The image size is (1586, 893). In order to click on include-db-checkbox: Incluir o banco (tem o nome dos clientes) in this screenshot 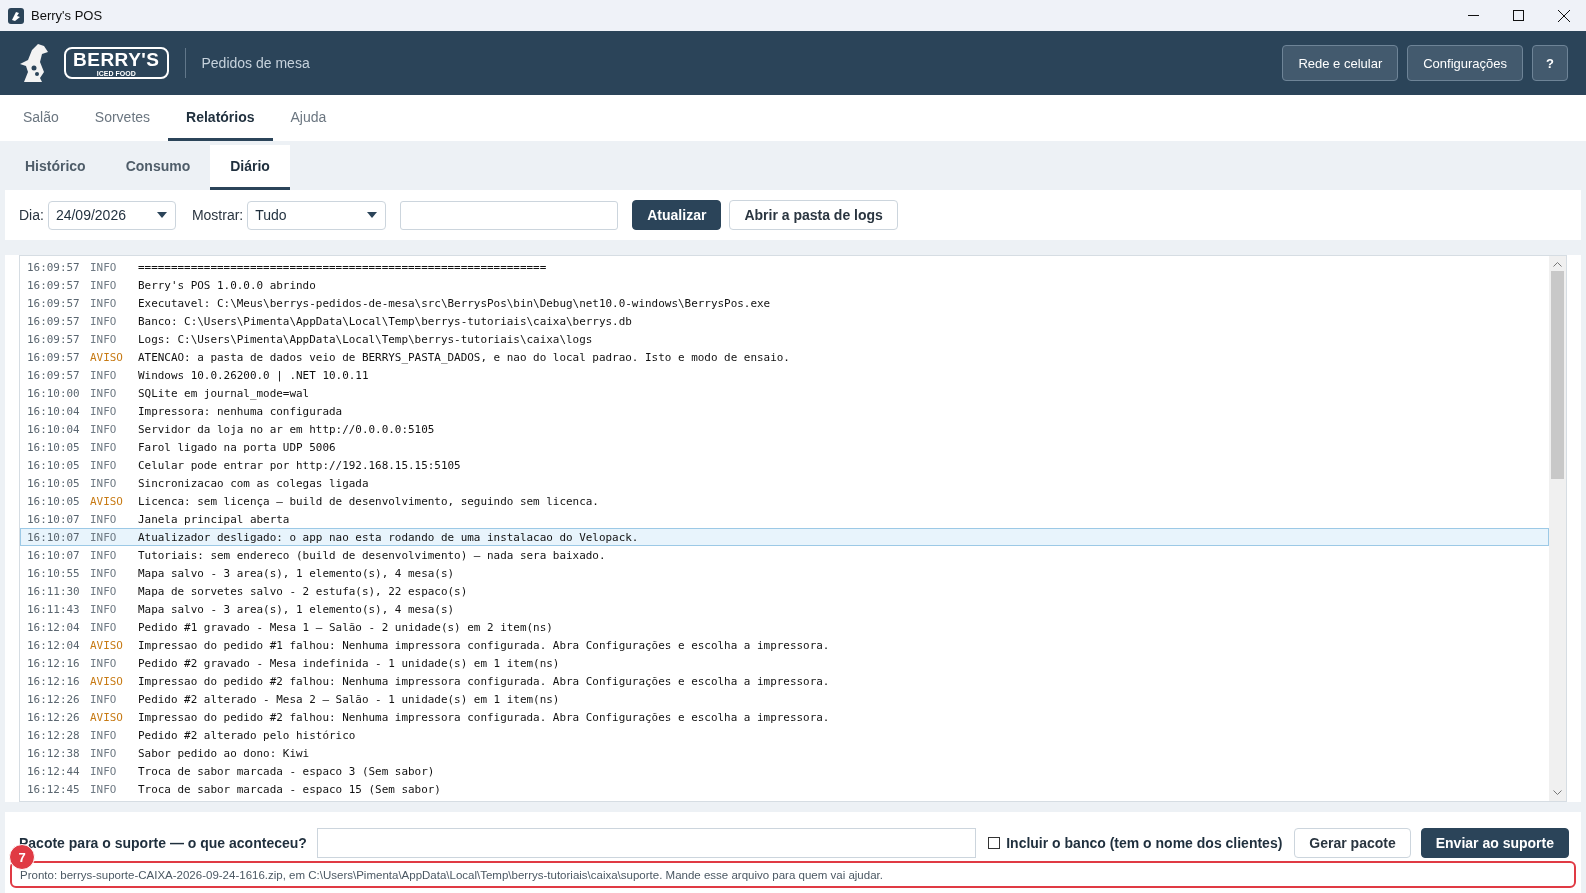, I will do `click(1135, 843)`.